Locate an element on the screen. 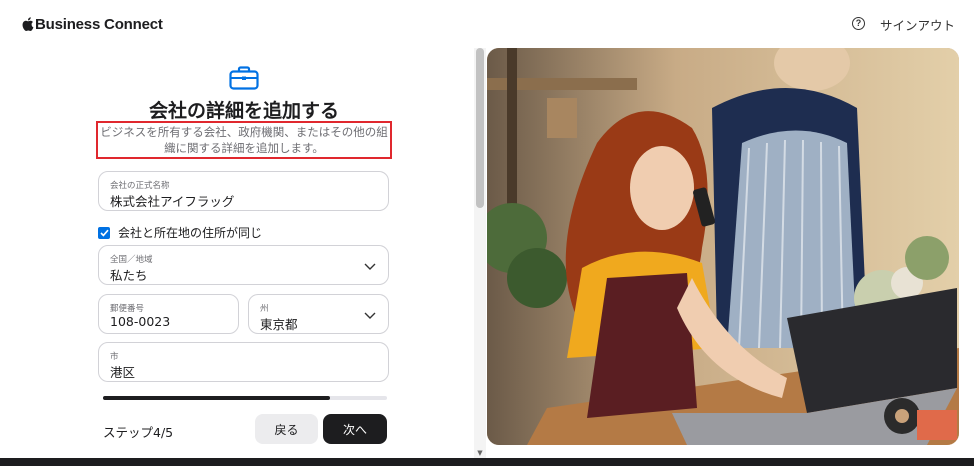 The height and width of the screenshot is (466, 974). brand-name: Business Connect is located at coordinates (99, 24).